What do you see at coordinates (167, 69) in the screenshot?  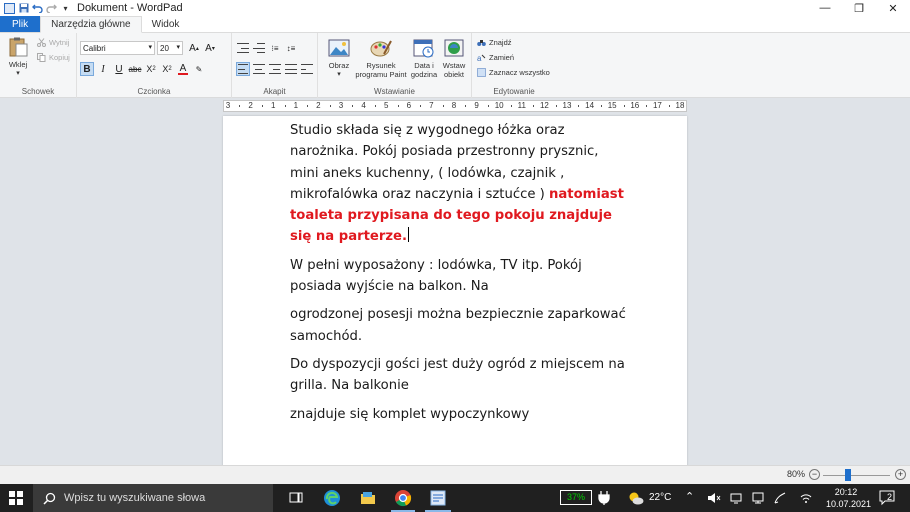 I see `superscript-button: X2` at bounding box center [167, 69].